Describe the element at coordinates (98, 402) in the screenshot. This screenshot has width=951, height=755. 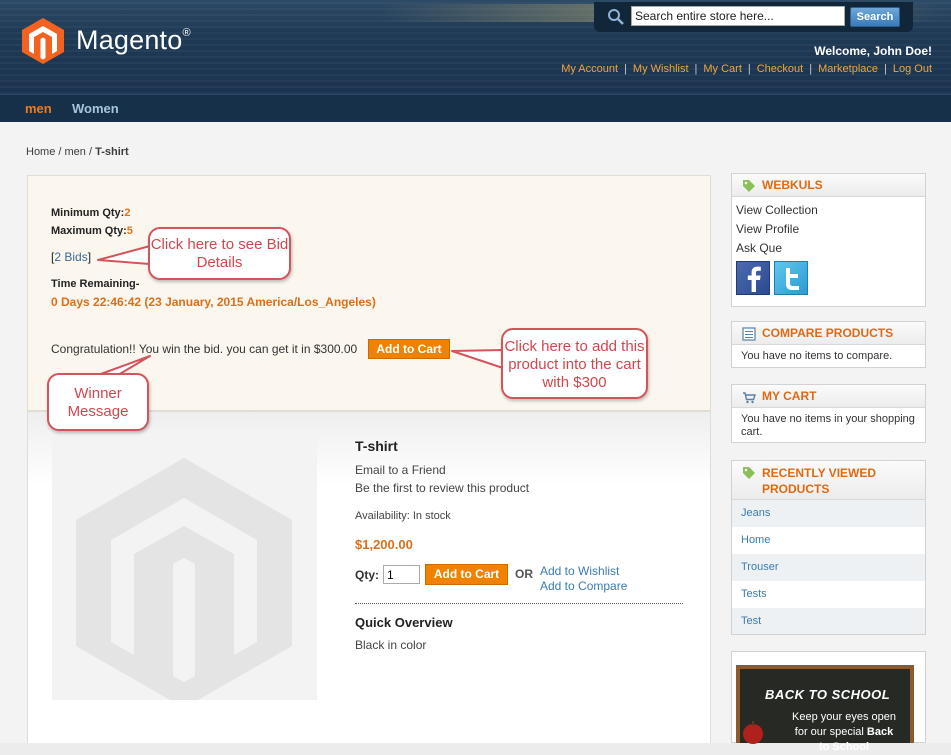
I see `winner-callout: Winner Message` at that location.